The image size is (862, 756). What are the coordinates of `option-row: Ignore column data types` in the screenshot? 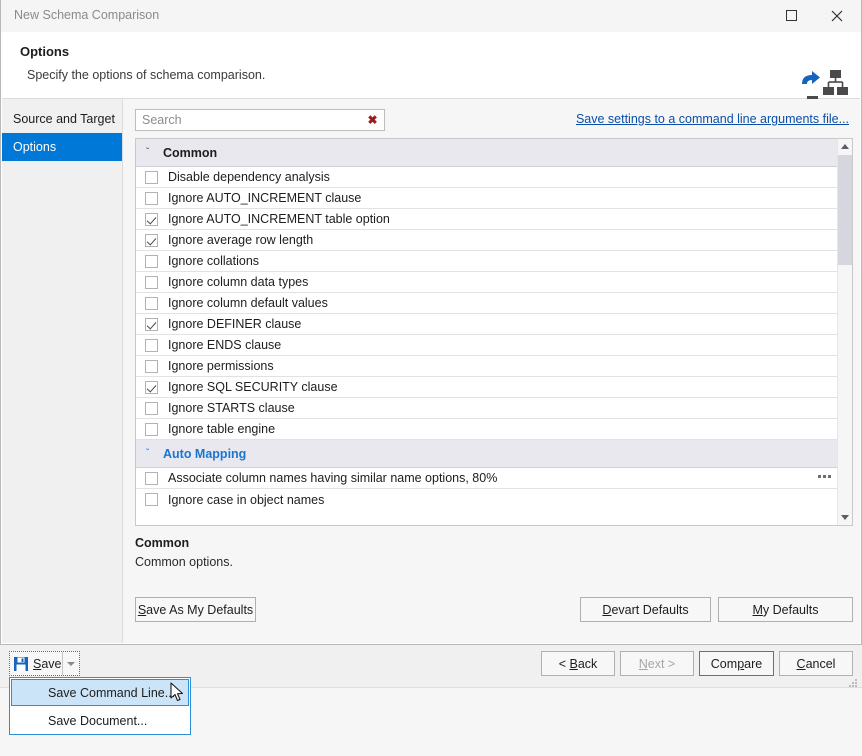 It's located at (486, 282).